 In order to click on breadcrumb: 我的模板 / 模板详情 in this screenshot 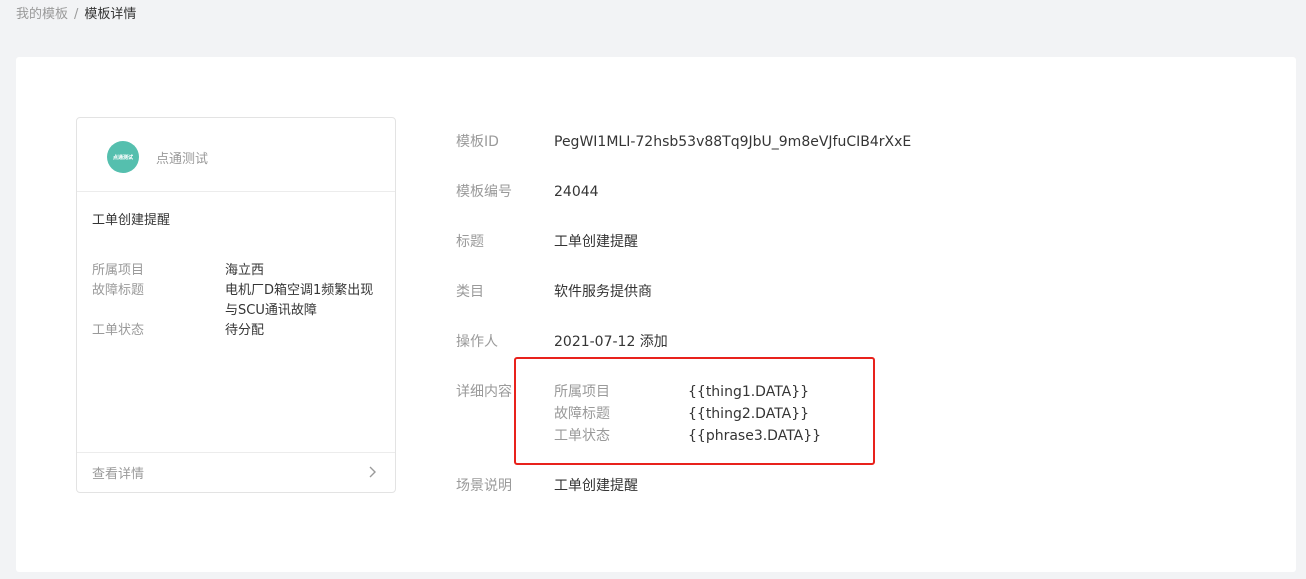, I will do `click(76, 15)`.